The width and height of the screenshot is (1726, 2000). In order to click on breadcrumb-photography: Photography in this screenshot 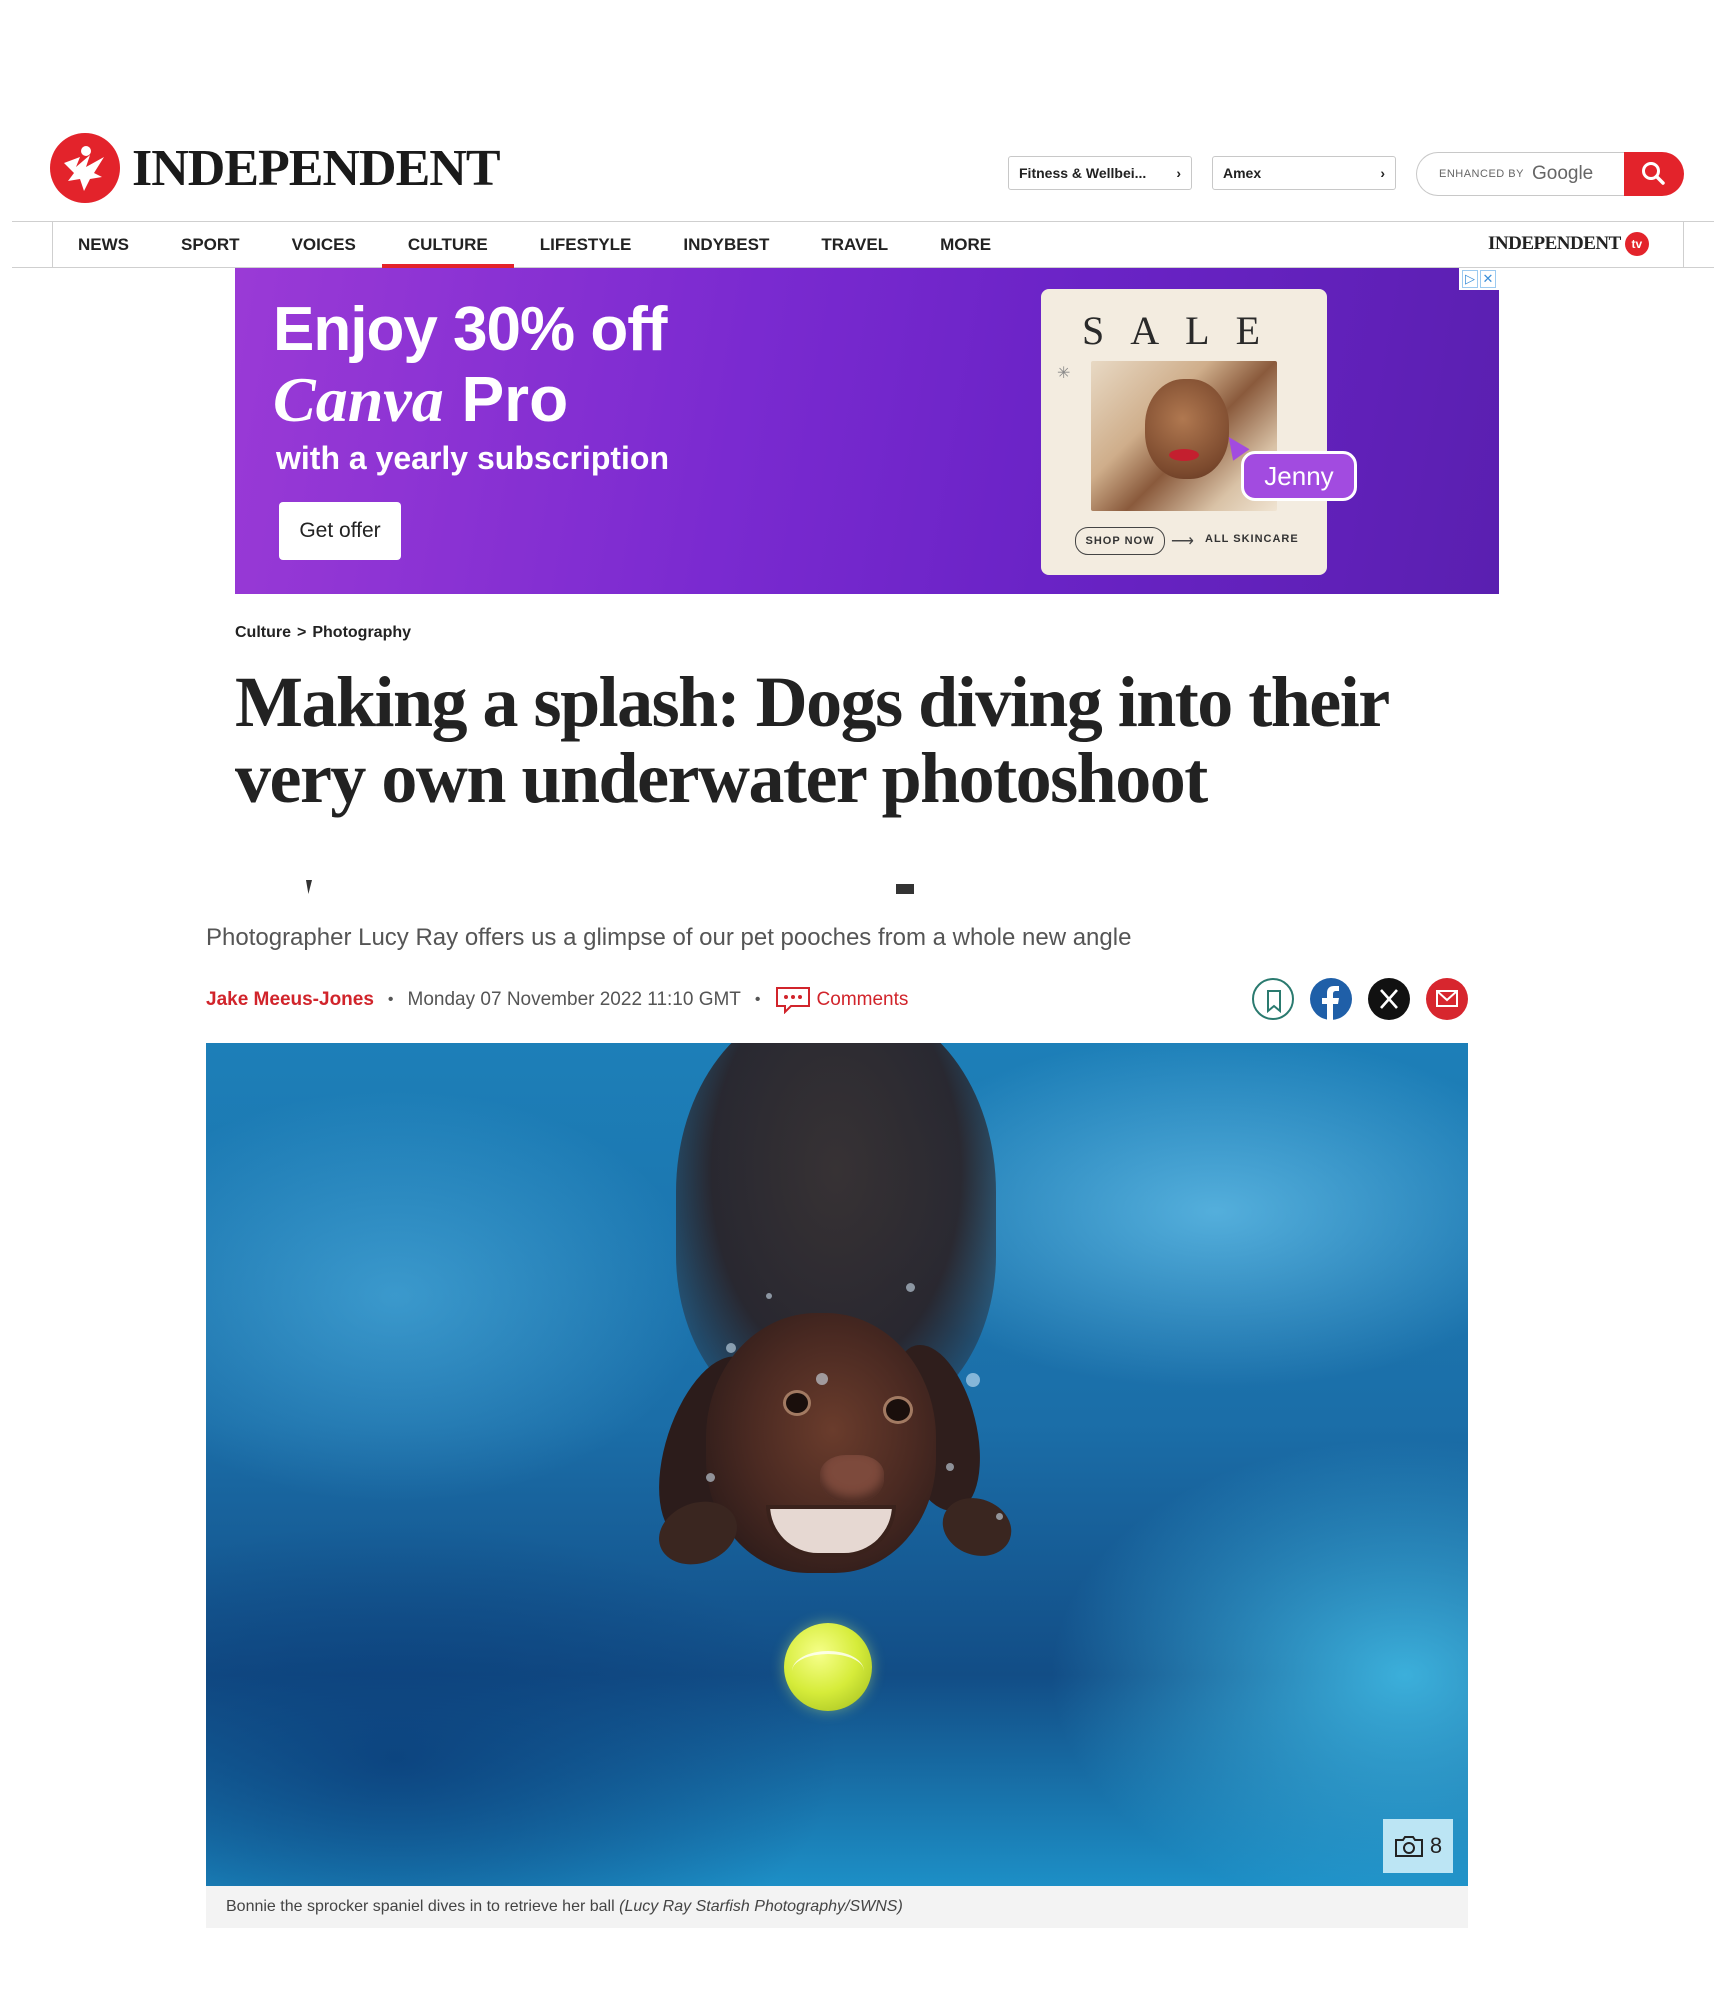, I will do `click(361, 632)`.